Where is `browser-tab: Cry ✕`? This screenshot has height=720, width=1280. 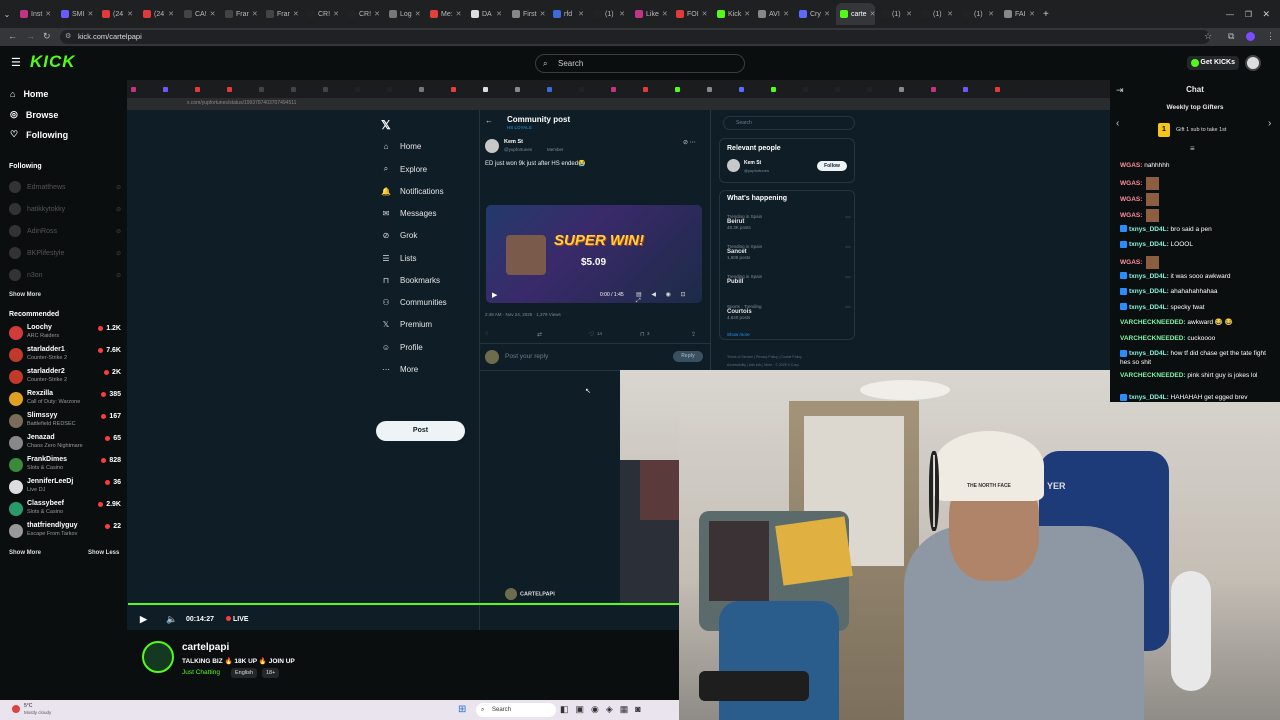 browser-tab: Cry ✕ is located at coordinates (814, 14).